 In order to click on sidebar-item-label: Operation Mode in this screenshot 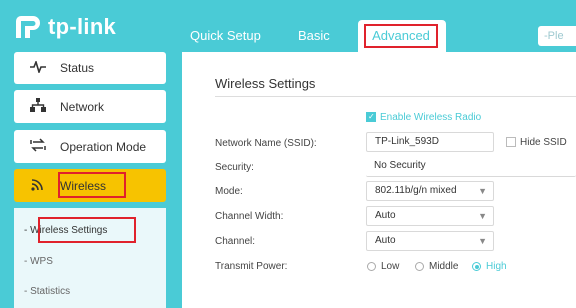, I will do `click(103, 146)`.